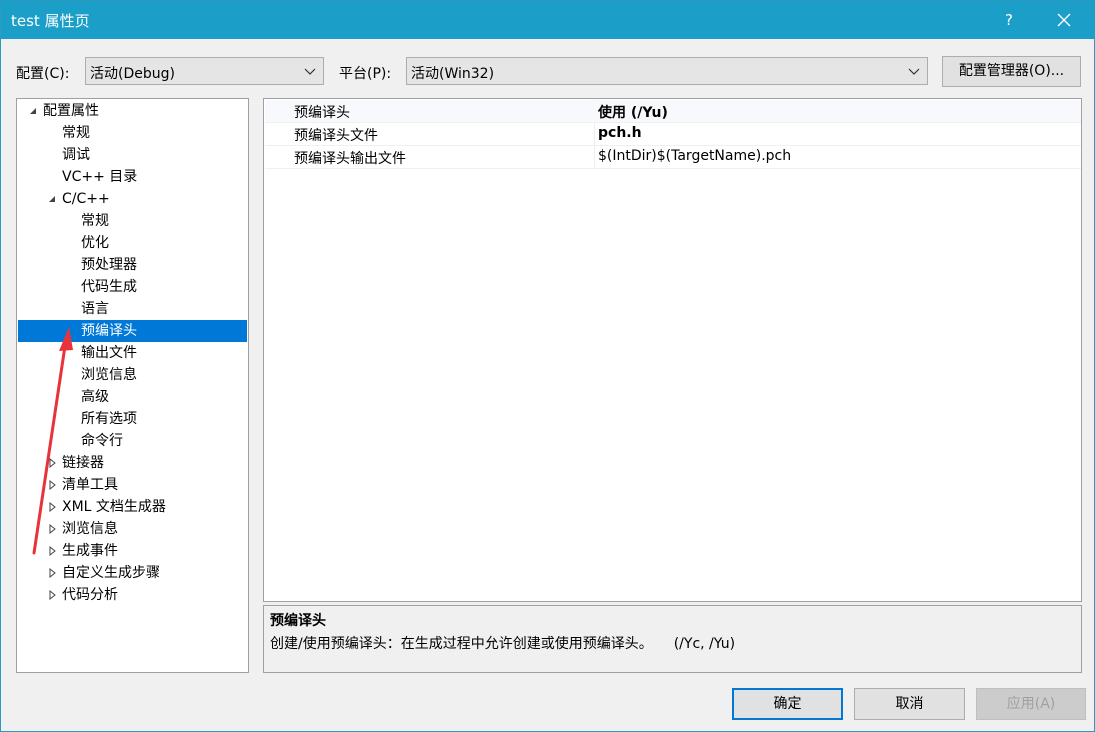 The image size is (1095, 732). What do you see at coordinates (909, 704) in the screenshot?
I see `cancel-button: 取消` at bounding box center [909, 704].